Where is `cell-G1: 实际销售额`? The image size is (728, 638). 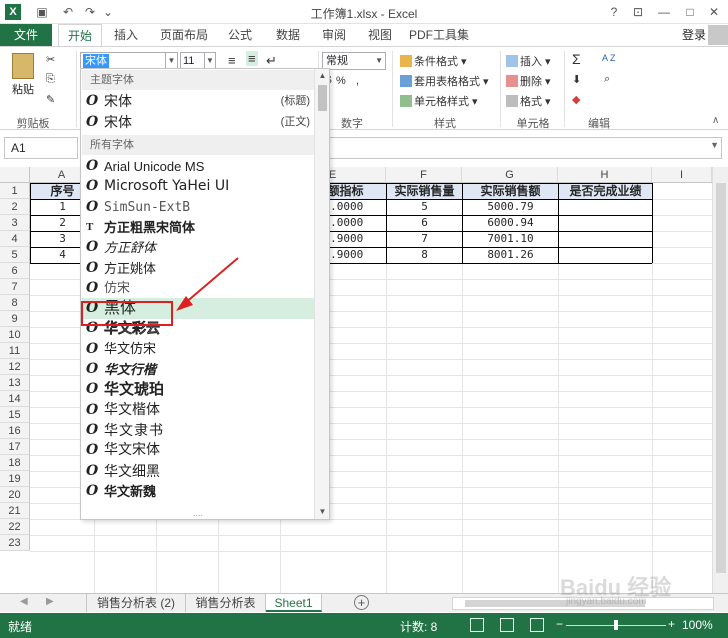
cell-G1: 实际销售额 is located at coordinates (510, 191).